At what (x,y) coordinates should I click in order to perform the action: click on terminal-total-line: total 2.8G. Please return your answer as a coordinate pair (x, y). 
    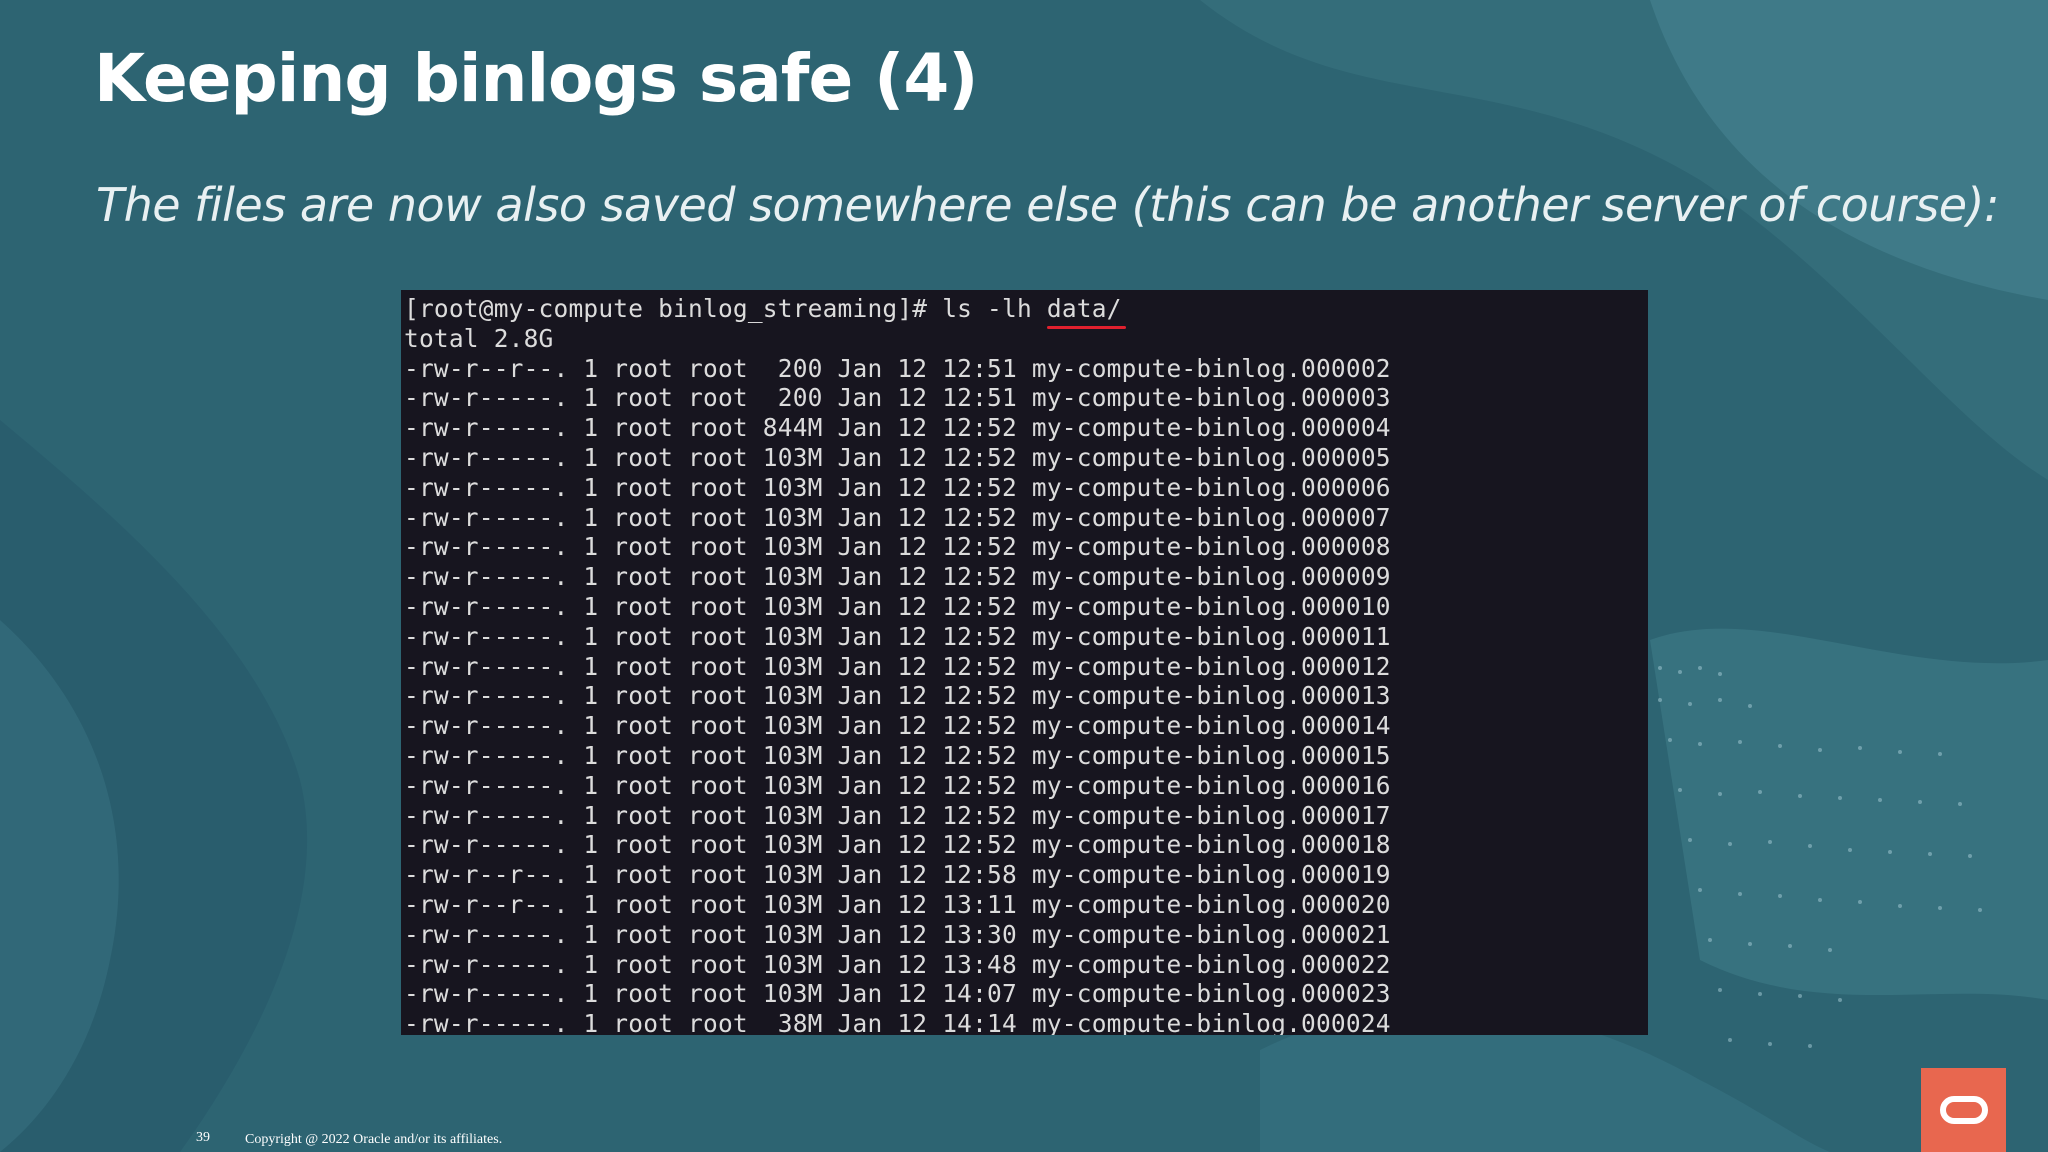
    Looking at the image, I should click on (479, 338).